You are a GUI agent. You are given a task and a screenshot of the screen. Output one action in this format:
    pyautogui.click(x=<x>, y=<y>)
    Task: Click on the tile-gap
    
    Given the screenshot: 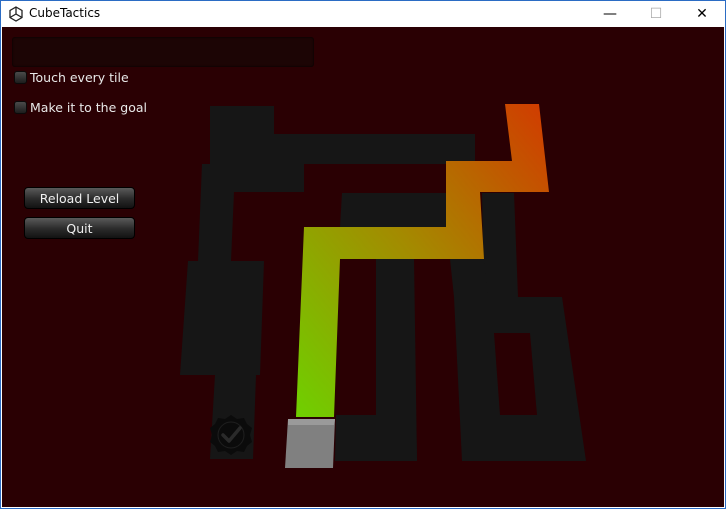 What is the action you would take?
    pyautogui.click(x=515, y=374)
    